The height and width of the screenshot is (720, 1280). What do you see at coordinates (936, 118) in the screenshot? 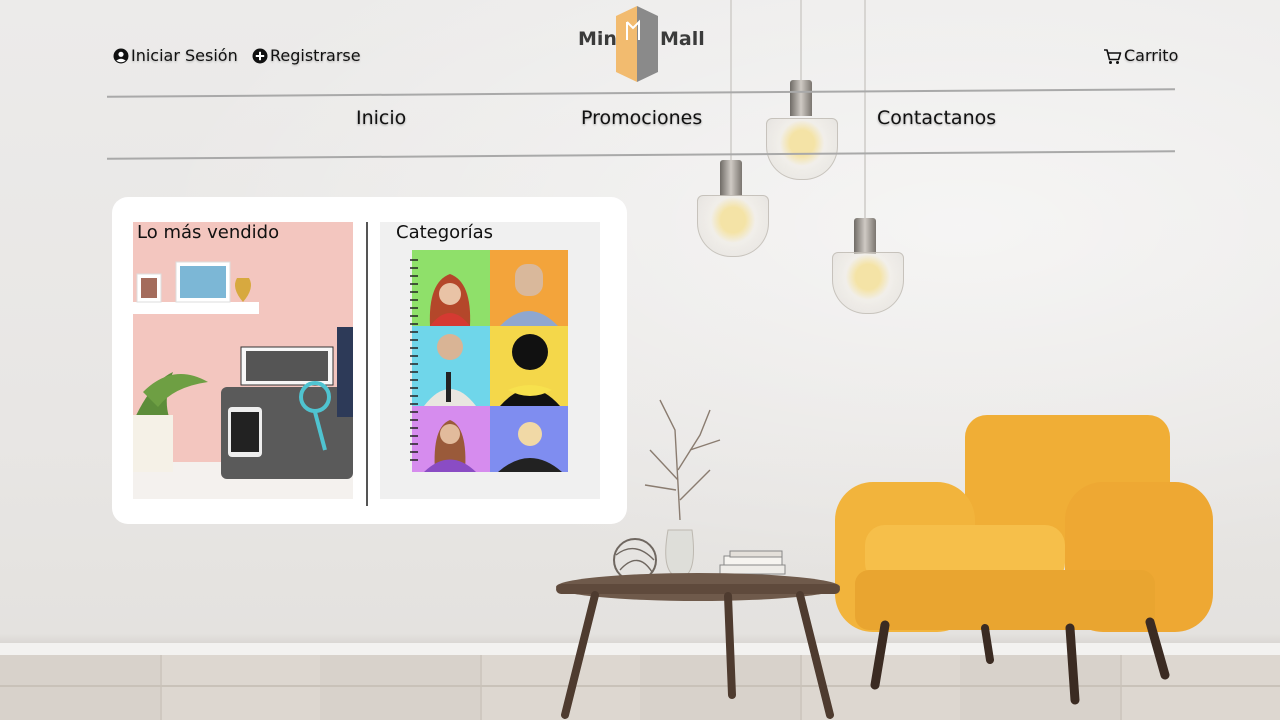
I see `nav-item-contactanos: Contactanos` at bounding box center [936, 118].